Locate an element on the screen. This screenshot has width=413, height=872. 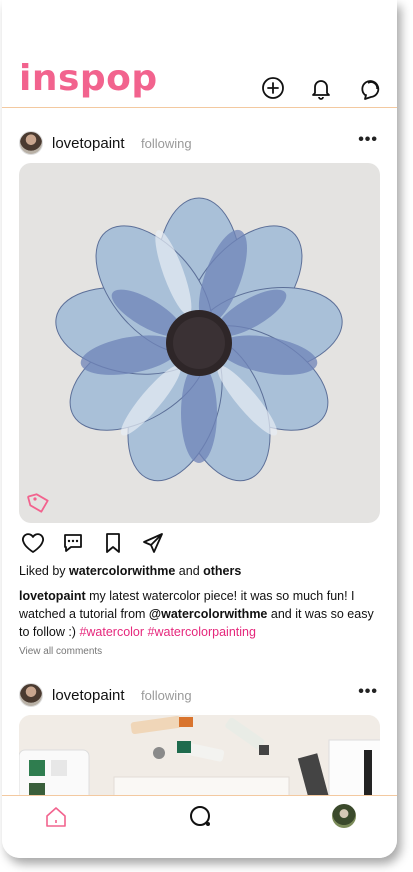
home-icon is located at coordinates (56, 817).